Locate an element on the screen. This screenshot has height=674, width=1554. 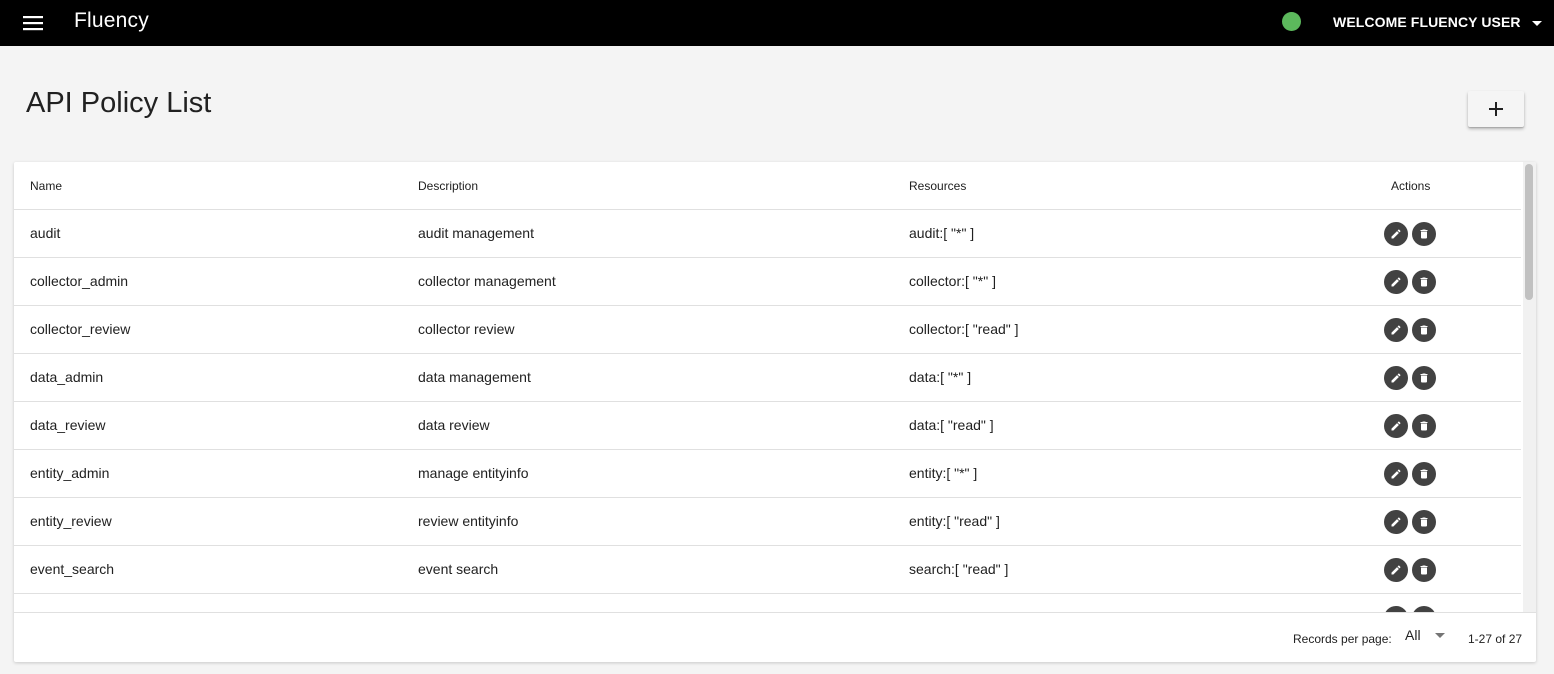
app-title: Fluency is located at coordinates (111, 20).